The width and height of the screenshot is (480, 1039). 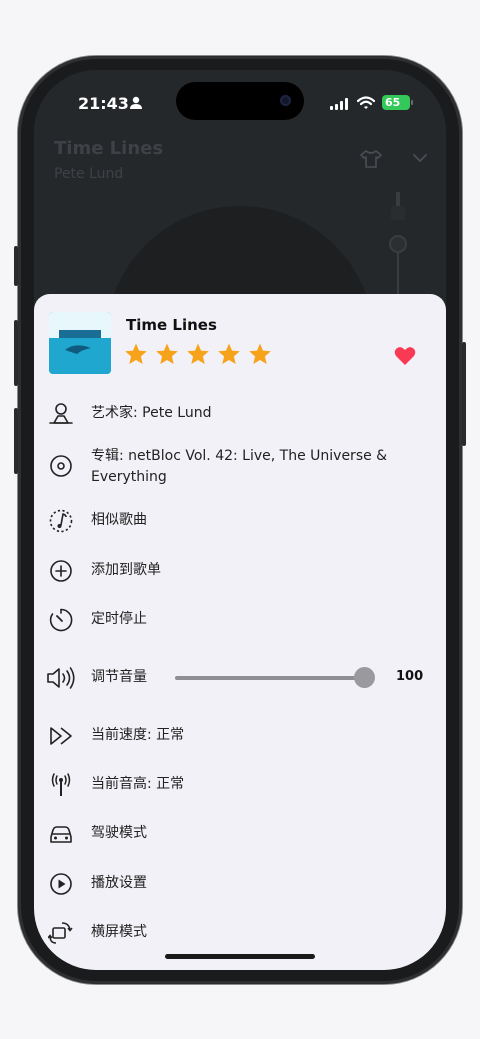 I want to click on volume-icon, so click(x=61, y=678).